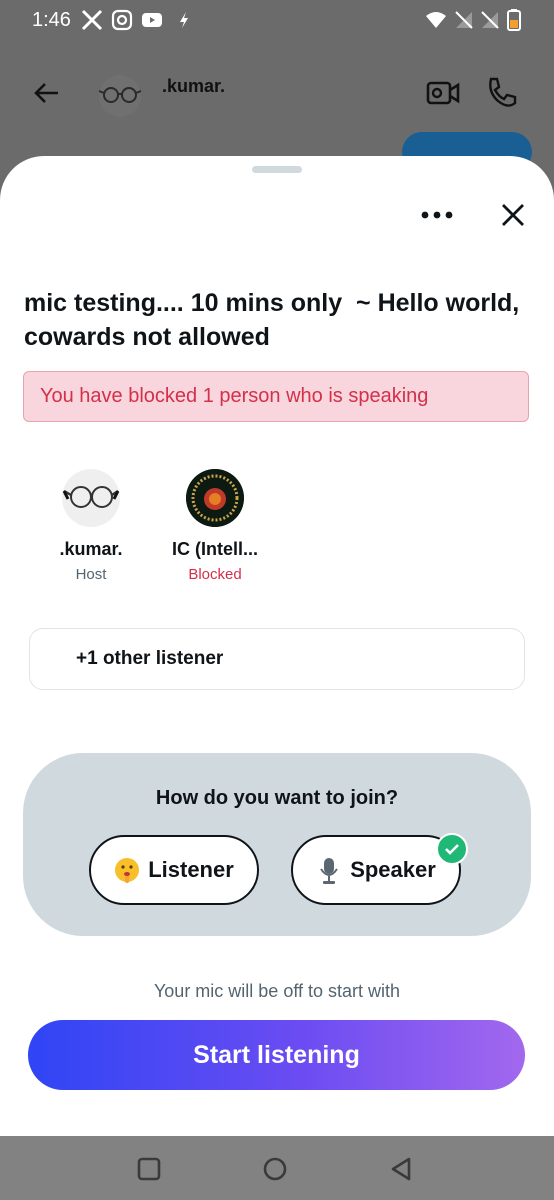  I want to click on speaker-option-label: Speaker, so click(393, 869).